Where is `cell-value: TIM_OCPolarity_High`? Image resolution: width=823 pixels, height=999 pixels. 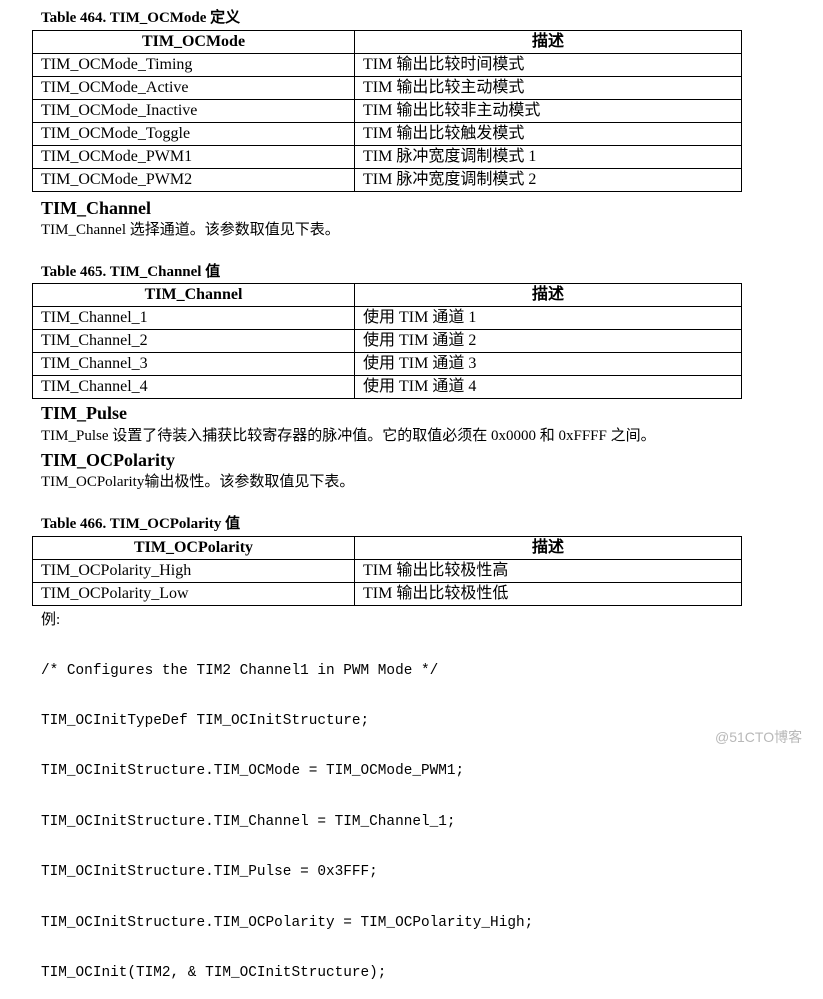
cell-value: TIM_OCPolarity_High is located at coordinates (193, 571).